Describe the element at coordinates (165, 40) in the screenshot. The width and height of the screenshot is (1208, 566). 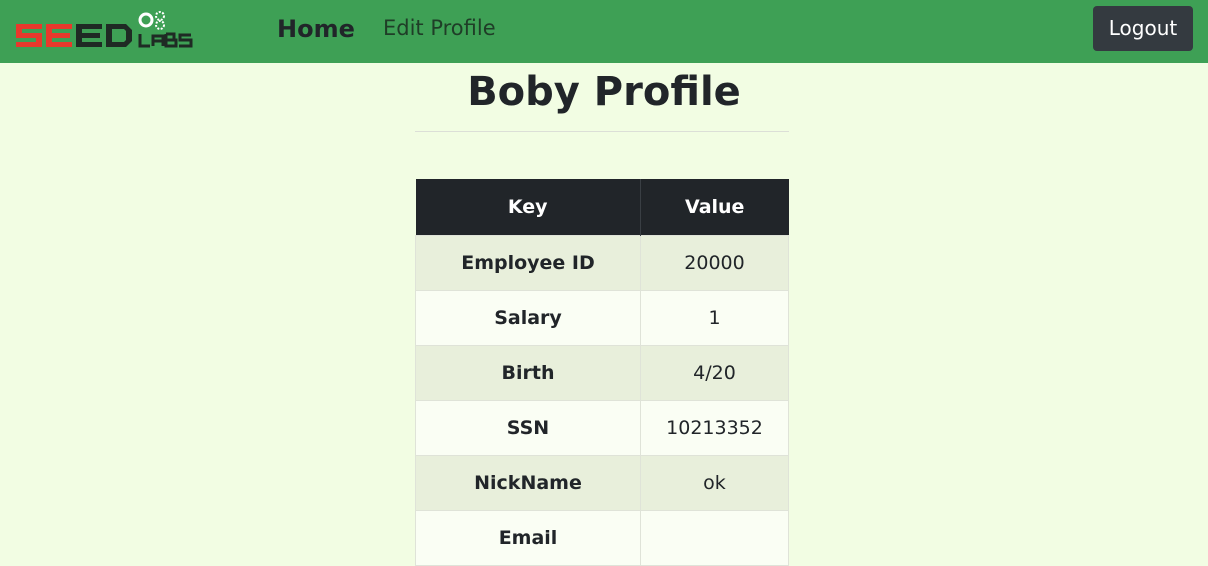
I see `logo-labs-text` at that location.